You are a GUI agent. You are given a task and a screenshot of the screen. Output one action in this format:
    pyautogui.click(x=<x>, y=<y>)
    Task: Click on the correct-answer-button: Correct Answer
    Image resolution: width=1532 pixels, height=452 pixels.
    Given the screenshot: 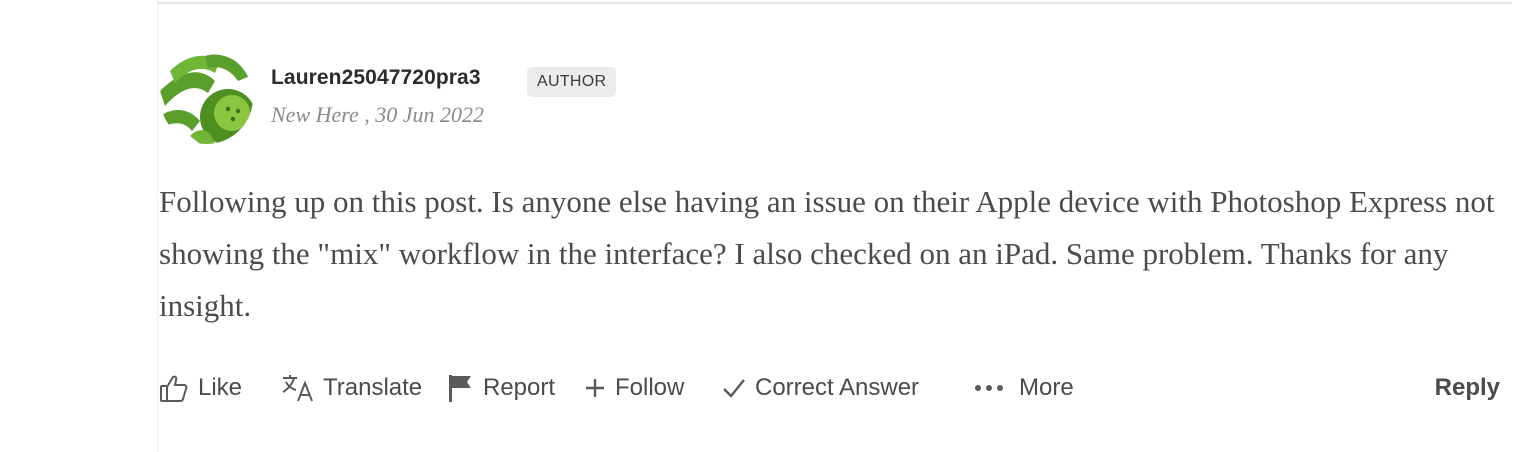 What is the action you would take?
    pyautogui.click(x=820, y=388)
    